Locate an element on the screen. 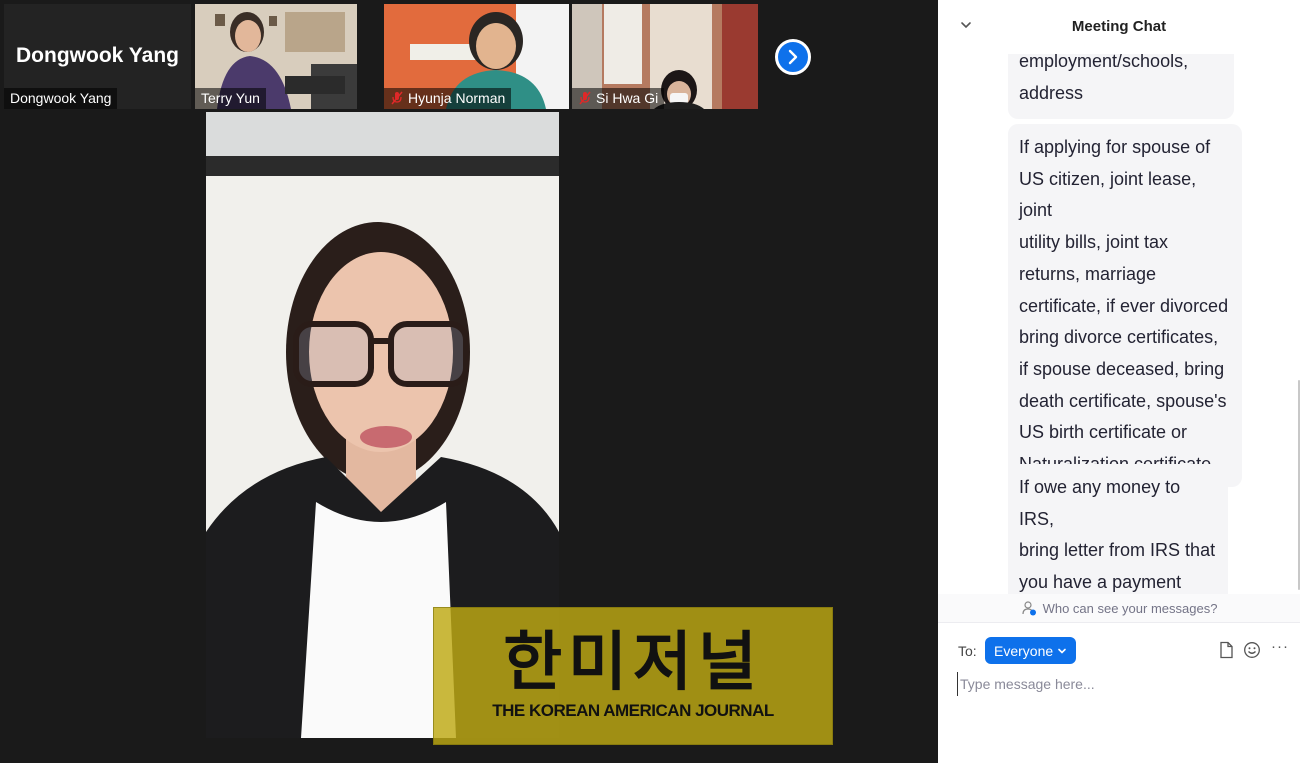 The height and width of the screenshot is (763, 1300). visibility-note-text: Who can see your messages? is located at coordinates (1130, 608).